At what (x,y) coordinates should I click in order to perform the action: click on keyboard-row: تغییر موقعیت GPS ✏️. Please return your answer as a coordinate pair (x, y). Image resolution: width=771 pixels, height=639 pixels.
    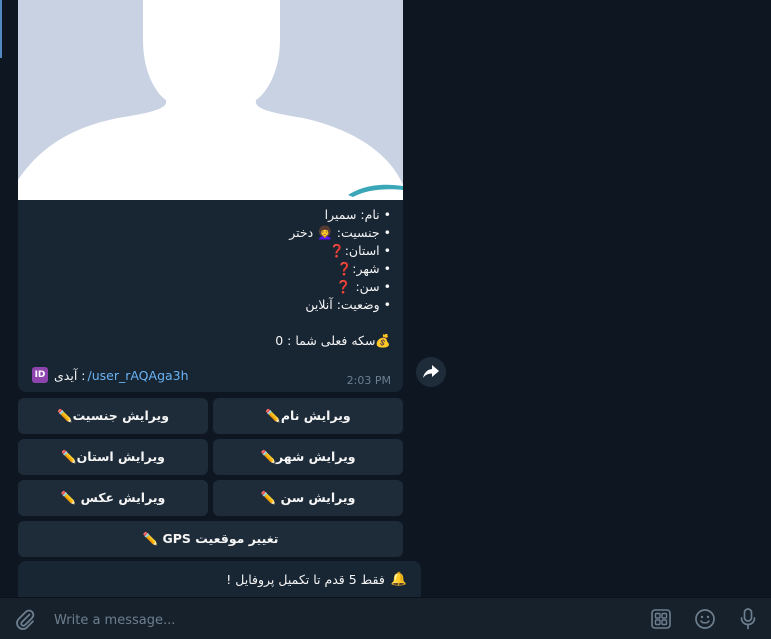
    Looking at the image, I should click on (210, 539).